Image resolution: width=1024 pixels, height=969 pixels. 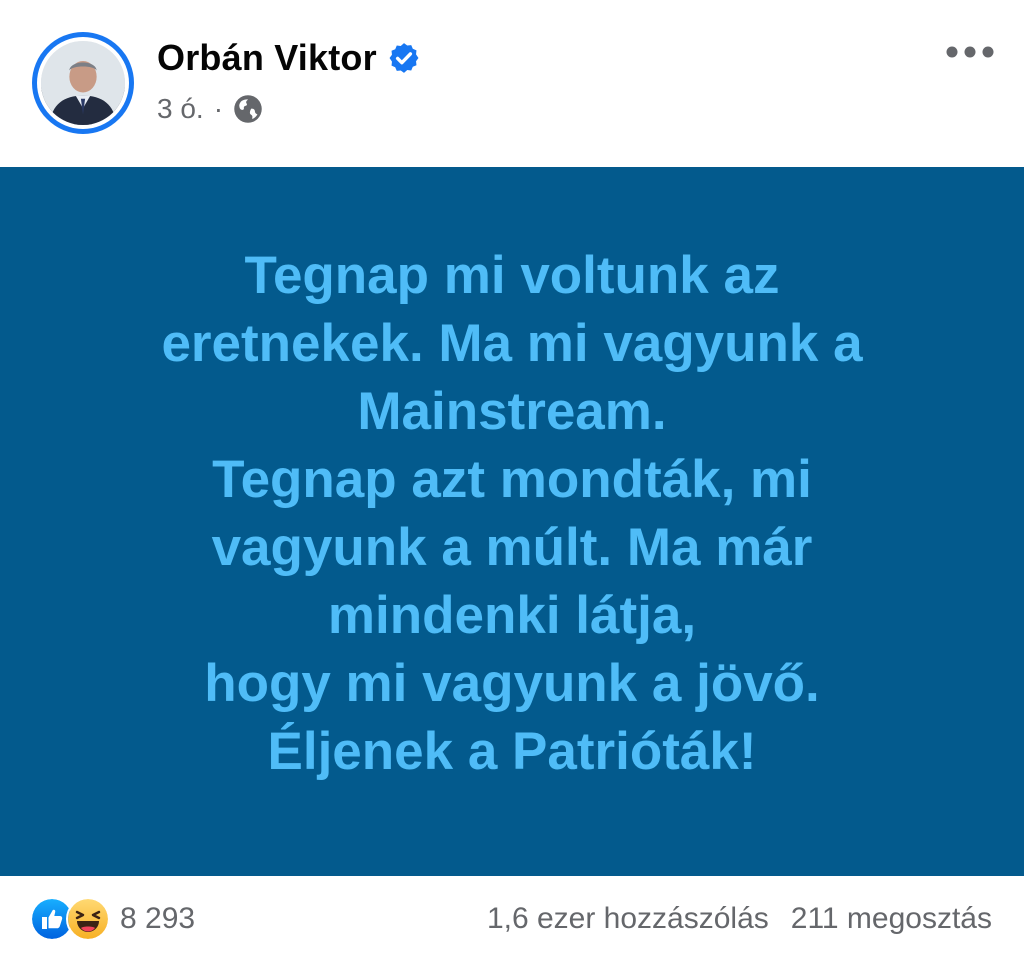 I want to click on shares-count: 211 megosztás, so click(x=891, y=919).